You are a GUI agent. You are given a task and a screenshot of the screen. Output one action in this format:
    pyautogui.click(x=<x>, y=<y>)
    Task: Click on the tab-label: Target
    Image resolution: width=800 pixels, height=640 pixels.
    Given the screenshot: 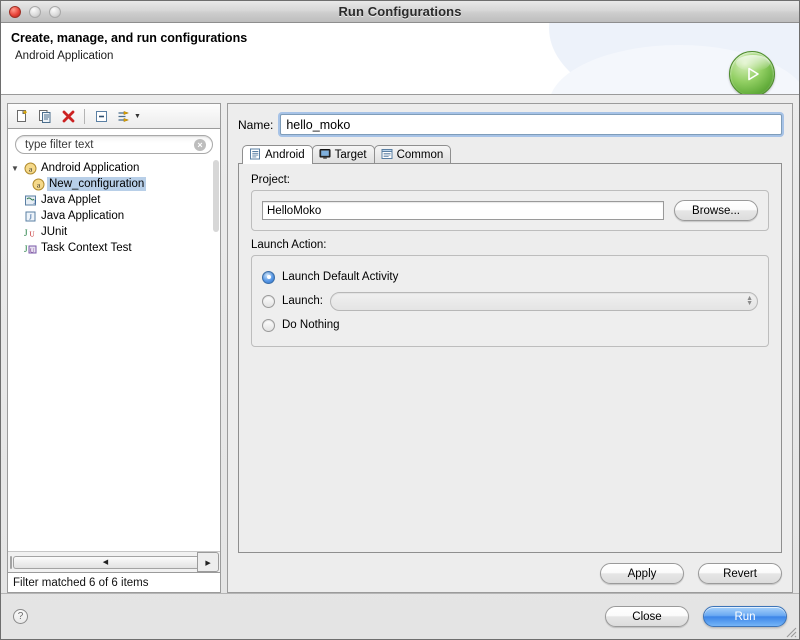 What is the action you would take?
    pyautogui.click(x=350, y=155)
    